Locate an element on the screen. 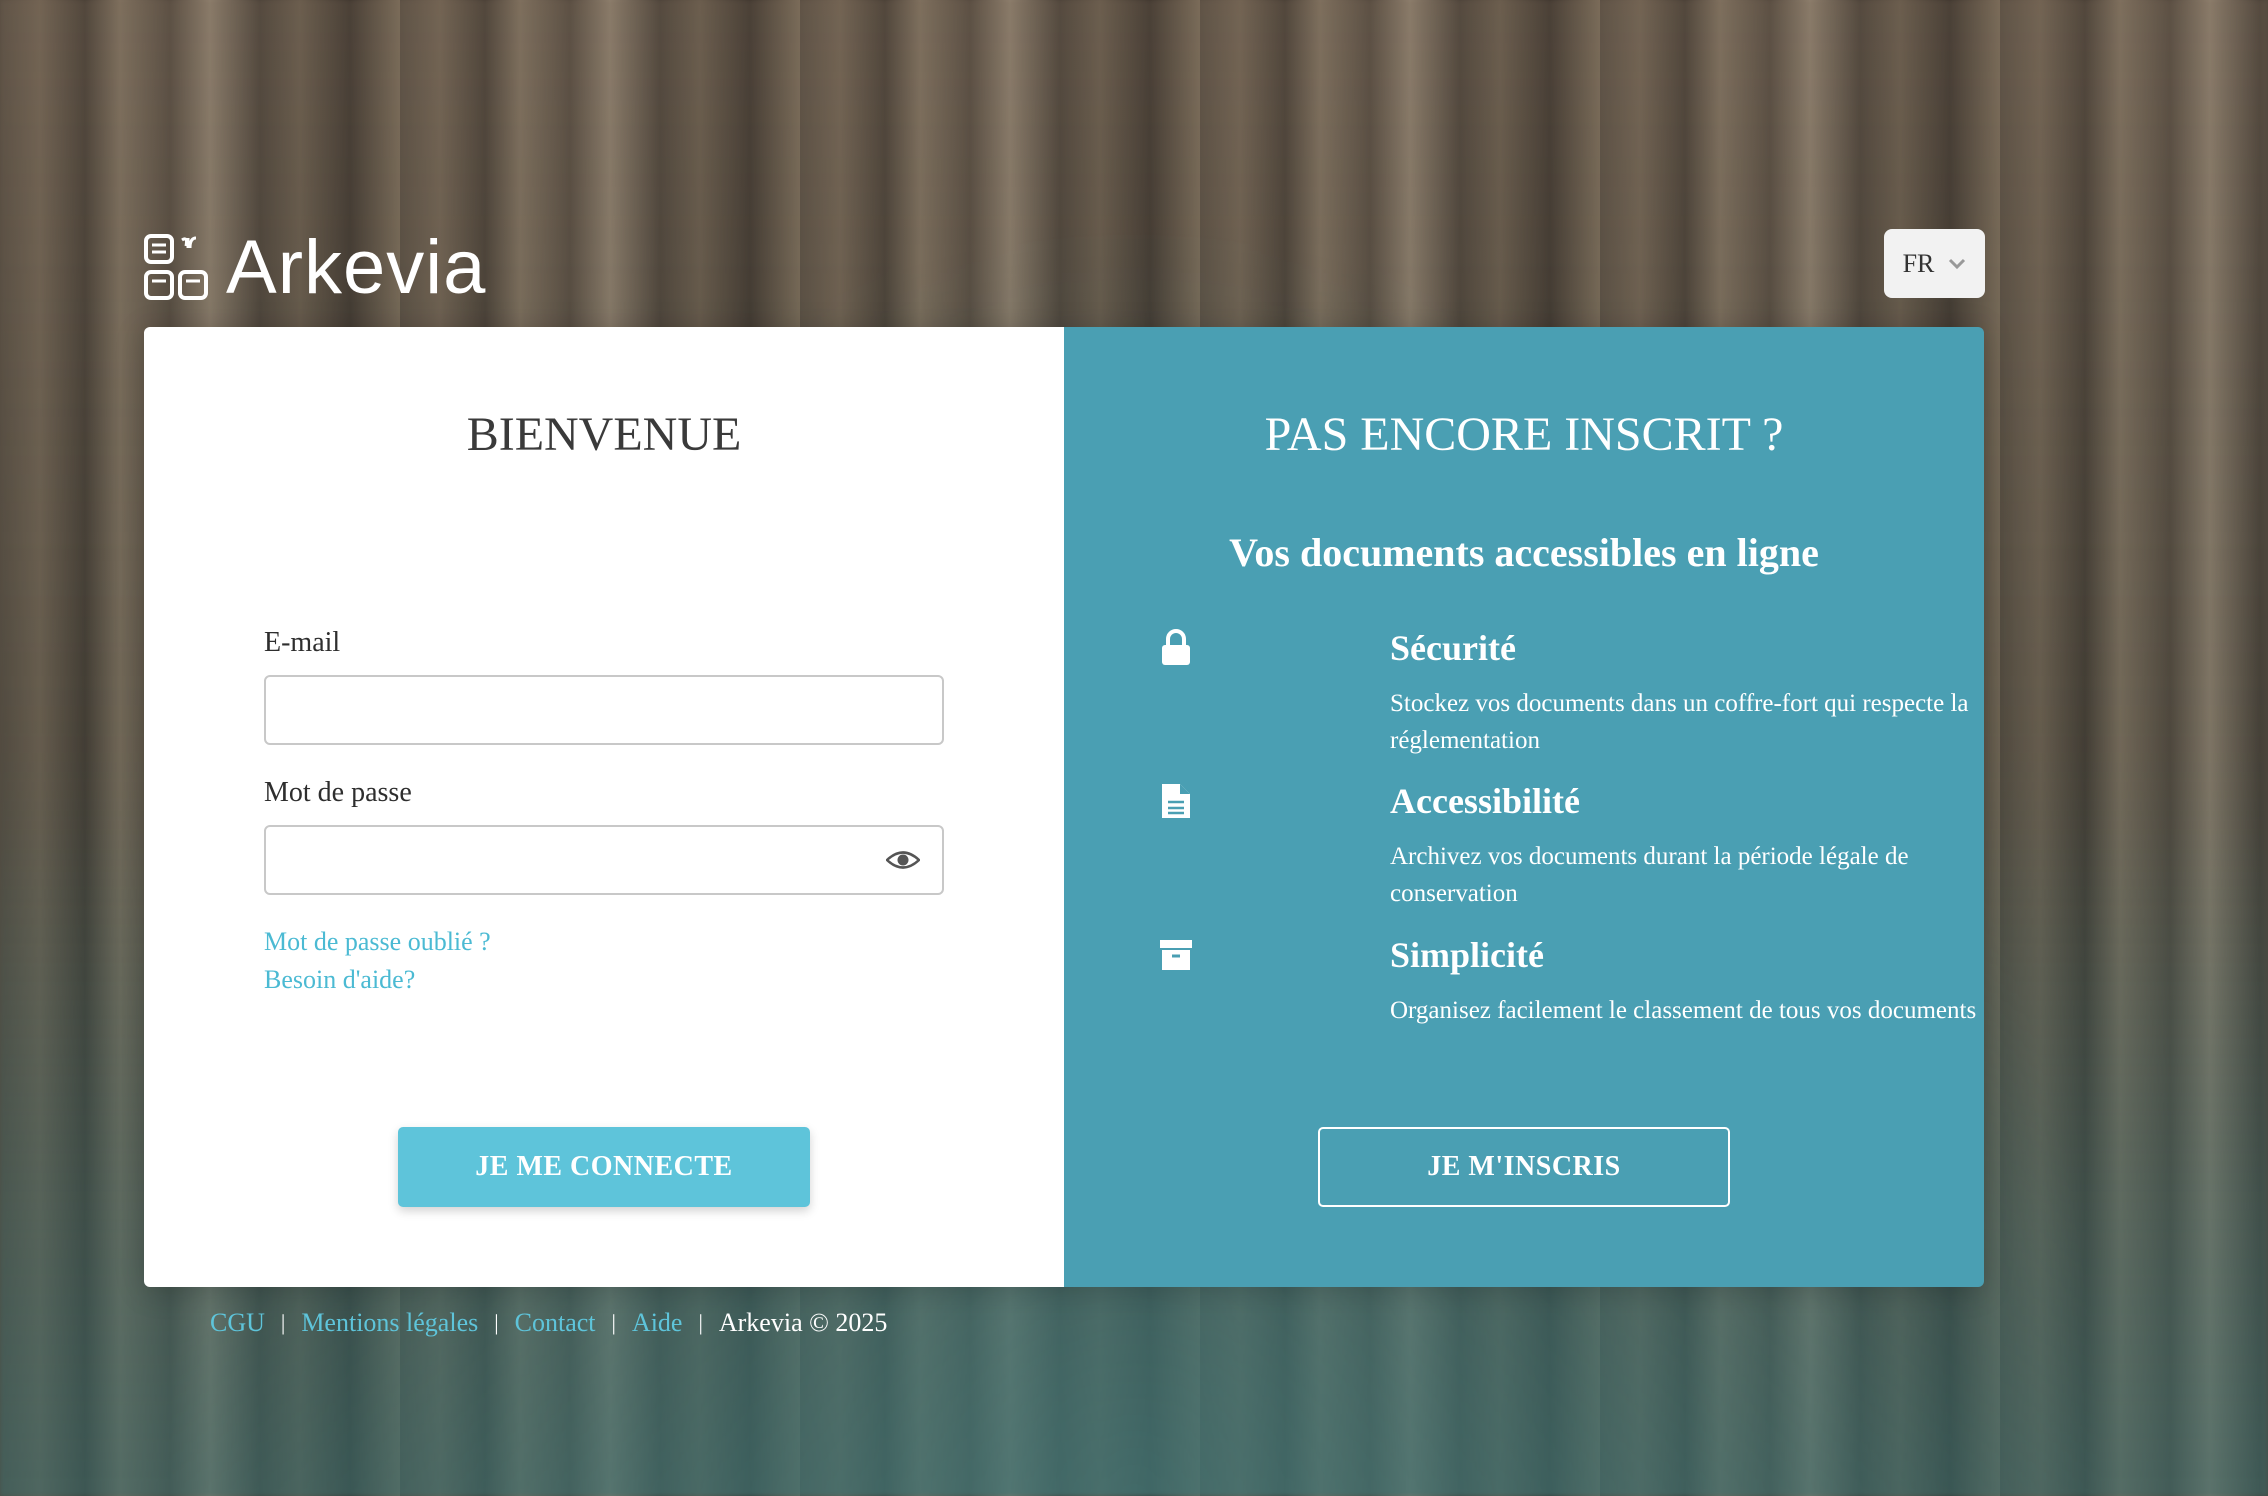 Image resolution: width=2268 pixels, height=1496 pixels. document-icon is located at coordinates (1176, 801).